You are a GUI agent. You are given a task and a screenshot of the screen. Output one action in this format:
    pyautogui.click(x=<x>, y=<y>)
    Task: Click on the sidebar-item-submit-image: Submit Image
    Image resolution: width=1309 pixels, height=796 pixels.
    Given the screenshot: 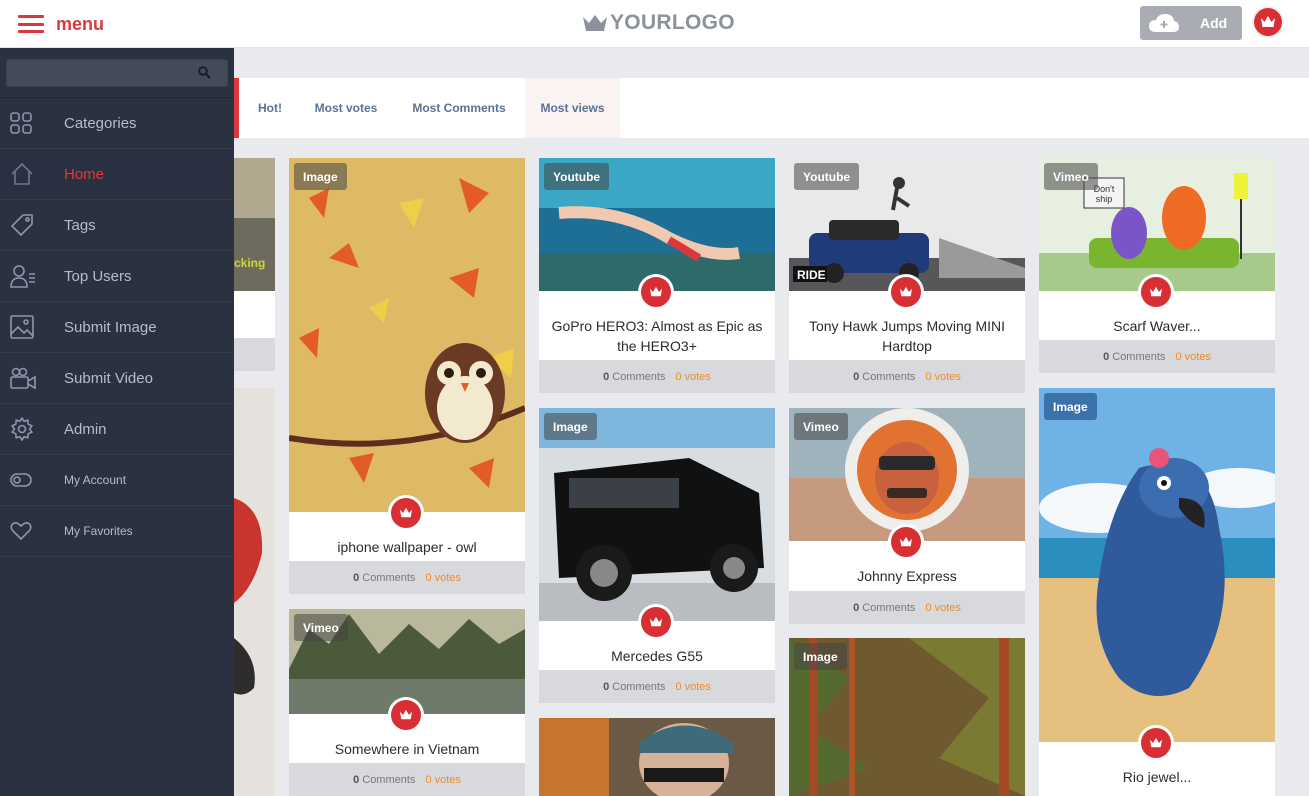 What is the action you would take?
    pyautogui.click(x=117, y=327)
    